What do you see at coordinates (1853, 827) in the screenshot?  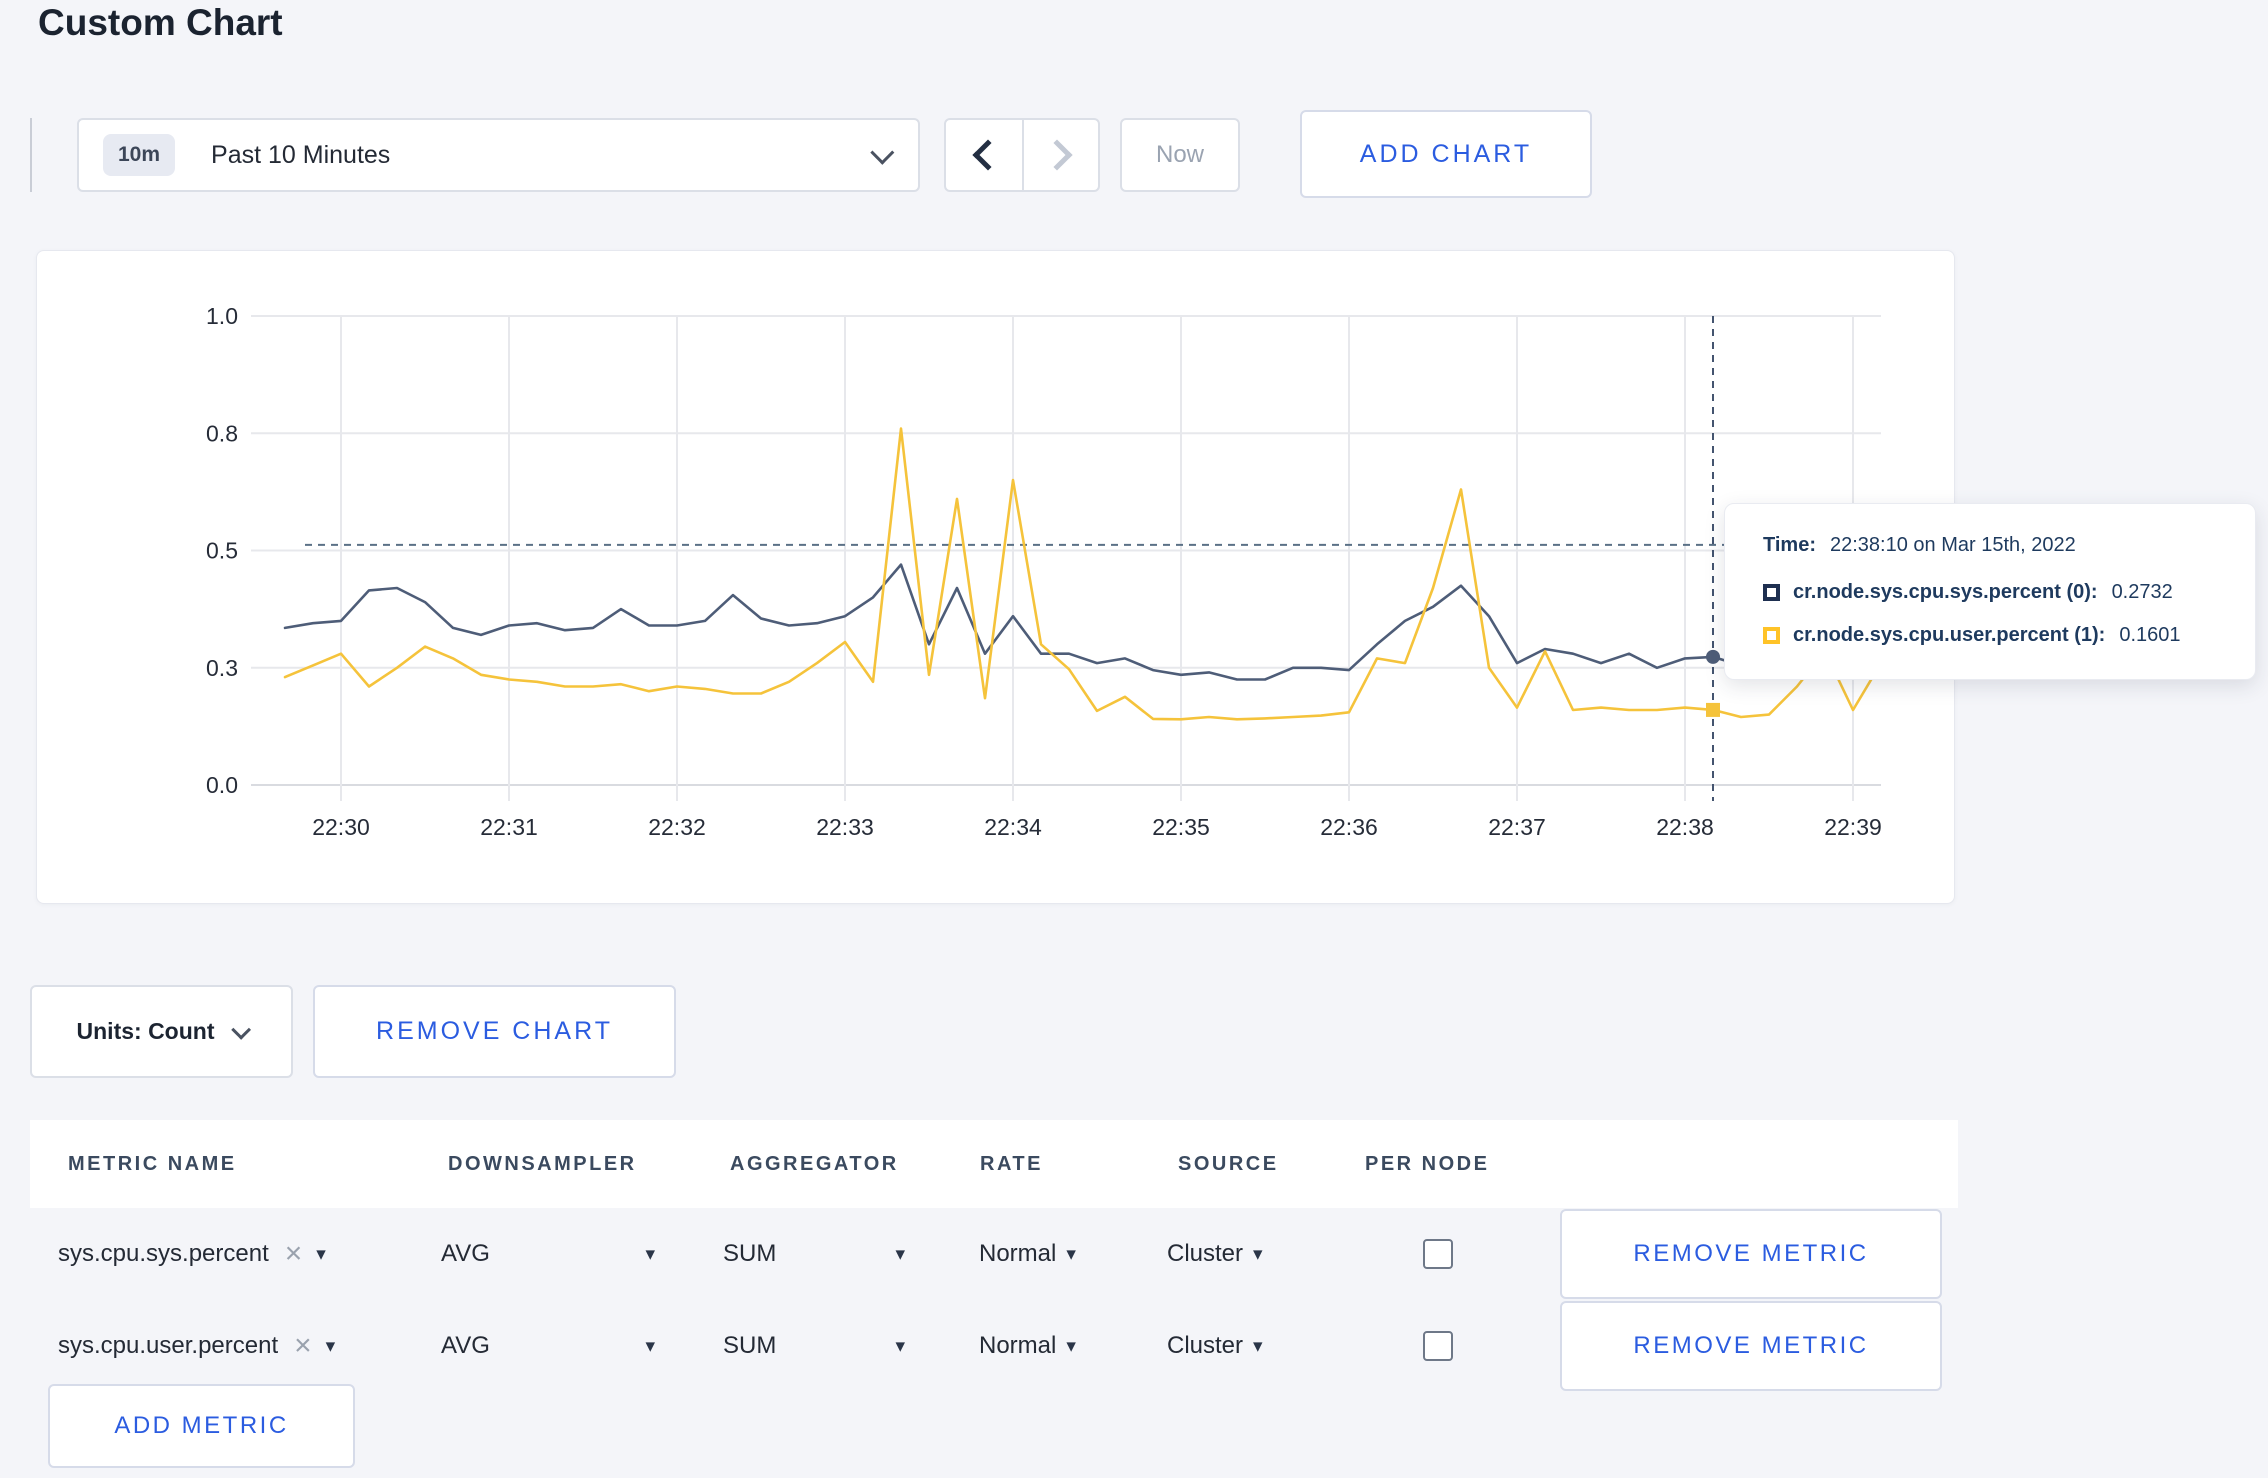 I see `svg-text: 22:39` at bounding box center [1853, 827].